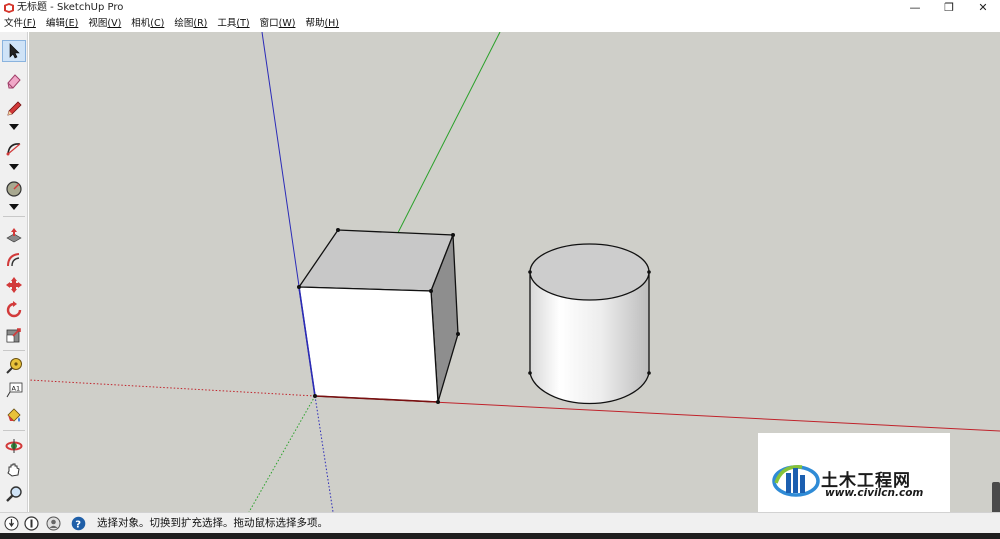 The height and width of the screenshot is (539, 1000). I want to click on sketchup-logo-icon, so click(9, 8).